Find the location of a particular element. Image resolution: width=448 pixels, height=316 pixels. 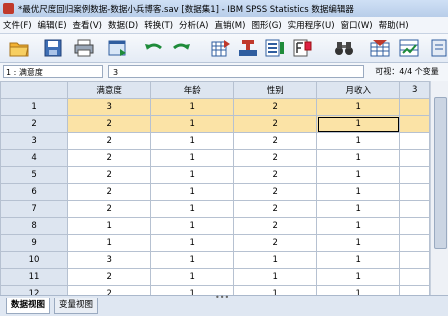

menu-direct-marketing: 直销(M) is located at coordinates (229, 25).